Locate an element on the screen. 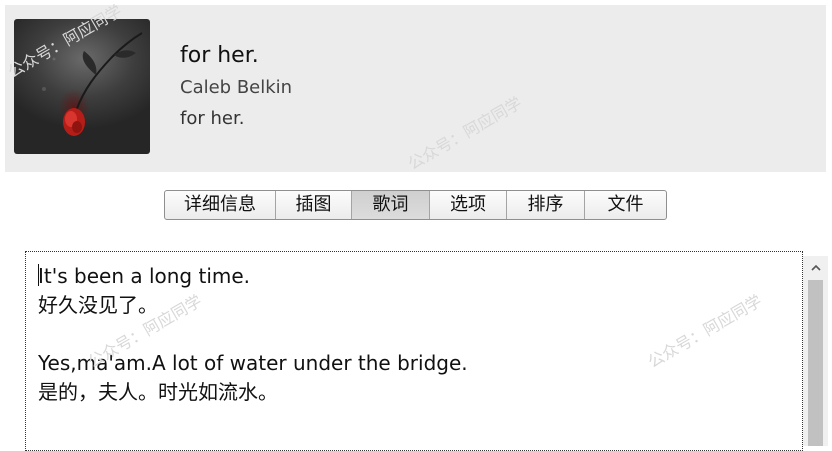 This screenshot has height=451, width=832. lyrics-line: 是的，夫人。时光如流水。 is located at coordinates (158, 392).